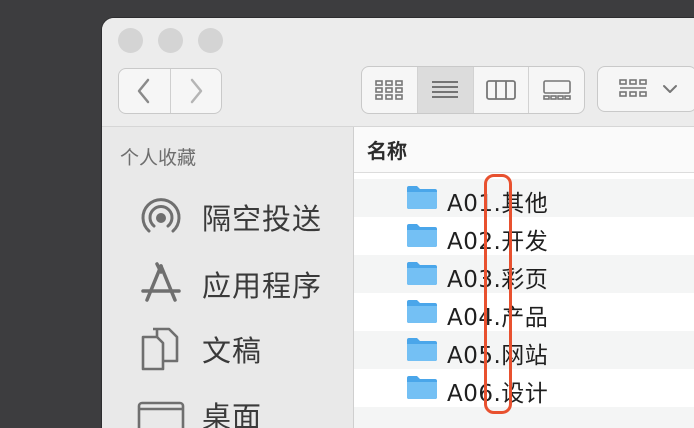  Describe the element at coordinates (524, 274) in the screenshot. I see `file-row: A03.彩页` at that location.